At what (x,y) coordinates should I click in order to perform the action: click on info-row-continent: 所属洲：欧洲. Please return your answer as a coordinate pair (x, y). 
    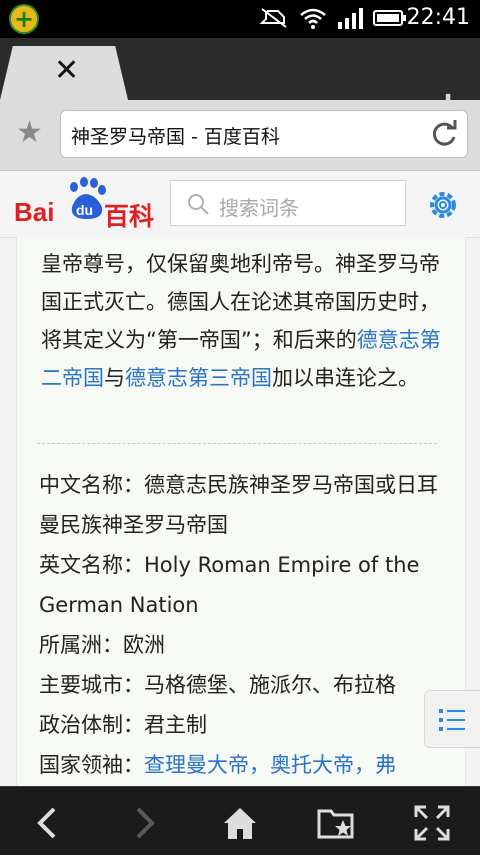
    Looking at the image, I should click on (252, 645).